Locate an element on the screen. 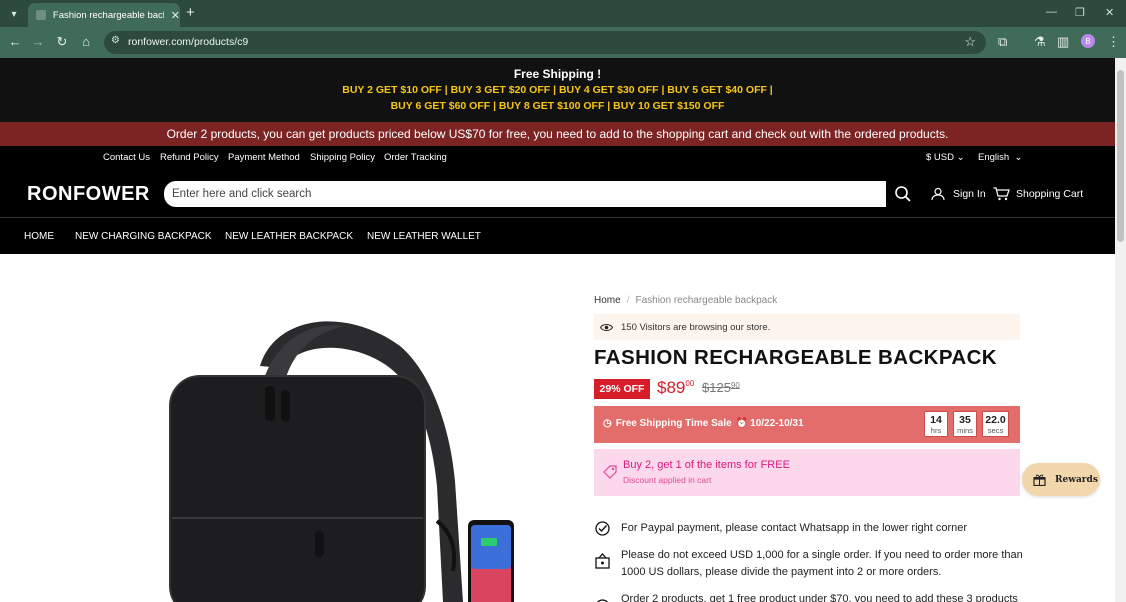 This screenshot has width=1126, height=602. nav-new-leather-backpack: NEW LEATHER BACKPACK is located at coordinates (289, 236).